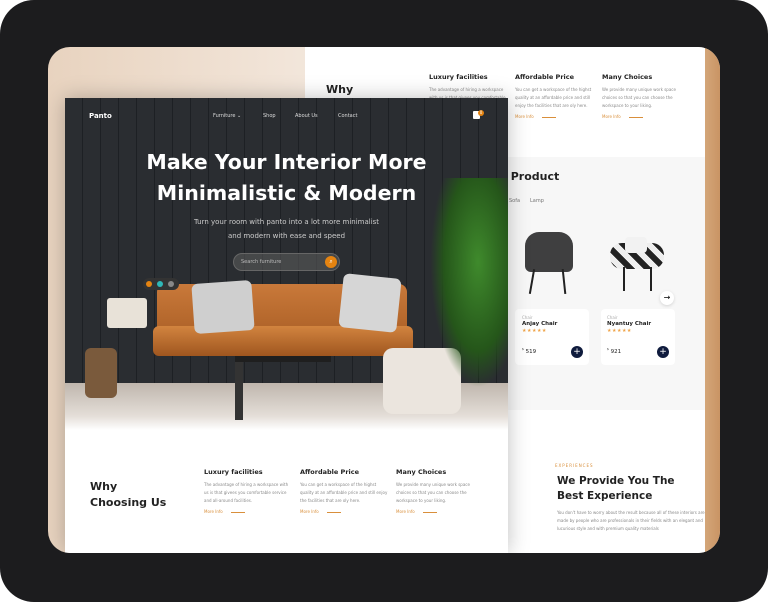 The height and width of the screenshot is (602, 768). What do you see at coordinates (481, 113) in the screenshot?
I see `cart-count-badge: 0` at bounding box center [481, 113].